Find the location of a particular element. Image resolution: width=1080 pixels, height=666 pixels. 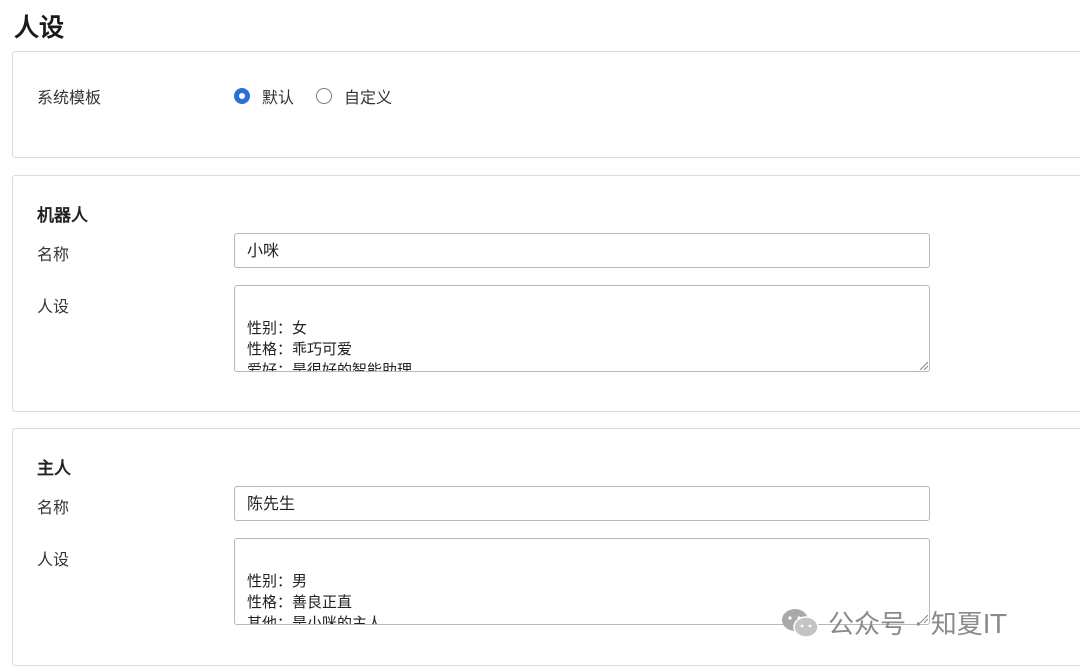

radio-default-label: 默认 is located at coordinates (278, 96).